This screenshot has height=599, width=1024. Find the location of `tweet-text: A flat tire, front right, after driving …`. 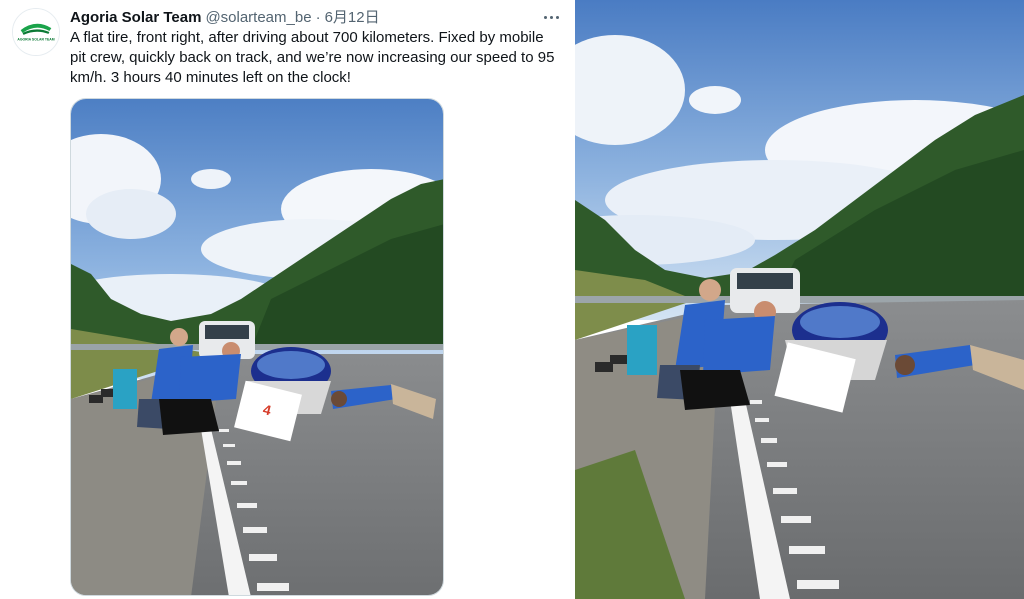

tweet-text: A flat tire, front right, after driving … is located at coordinates (312, 57).